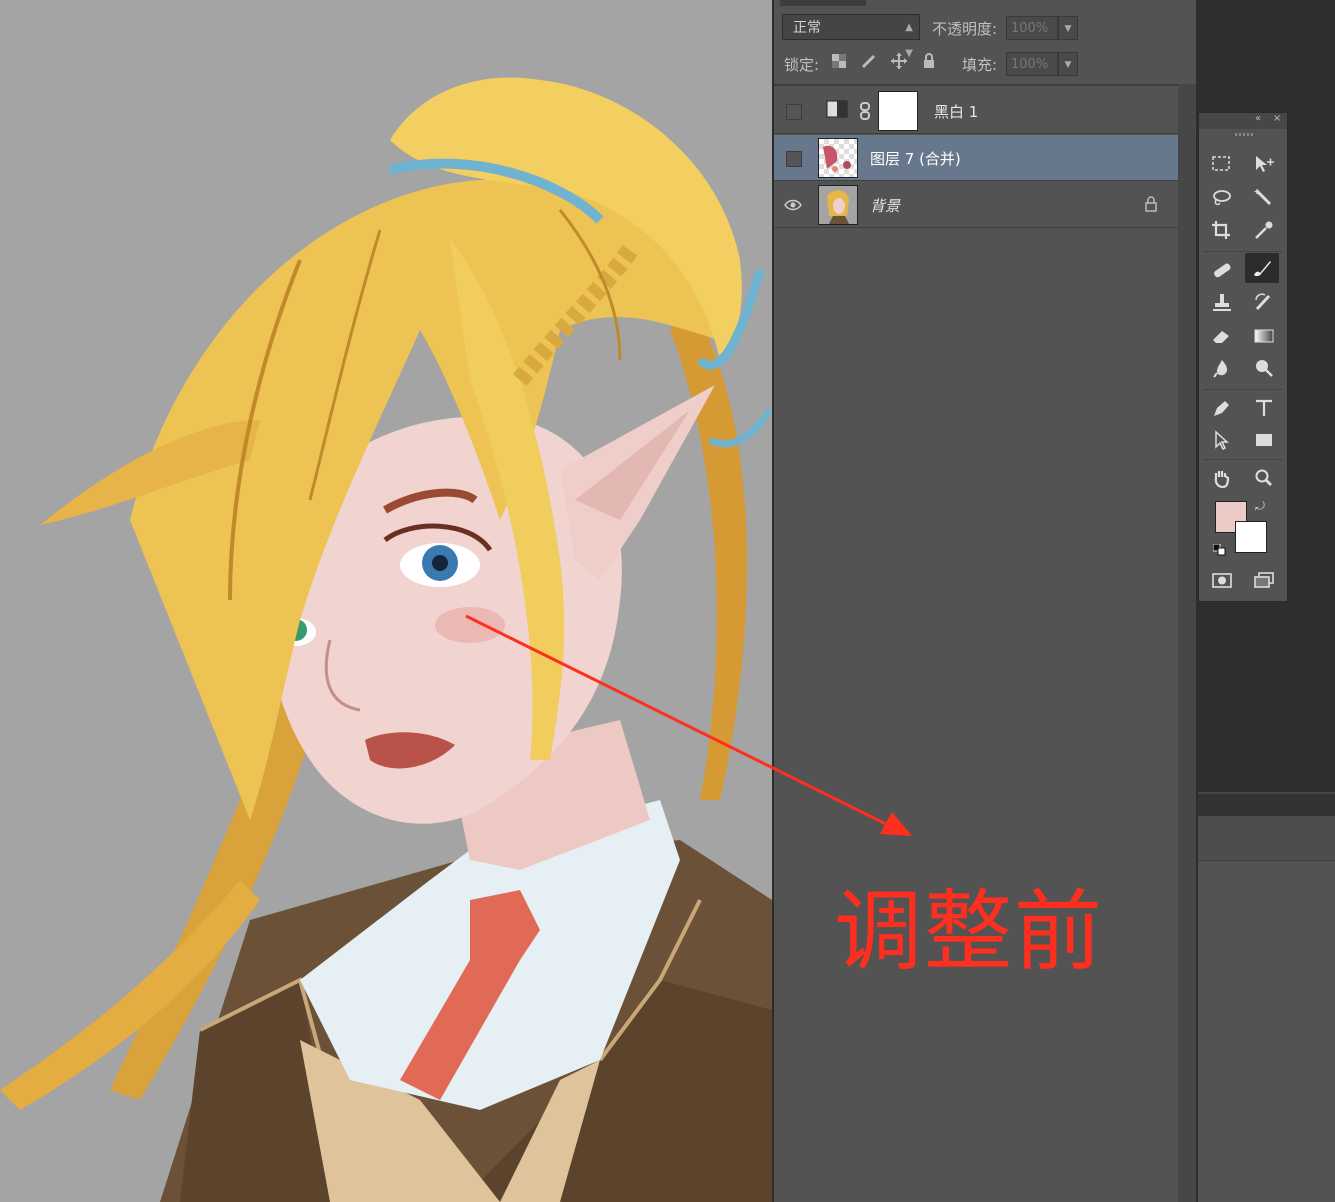  Describe the element at coordinates (1219, 550) in the screenshot. I see `default-colors-icon` at that location.